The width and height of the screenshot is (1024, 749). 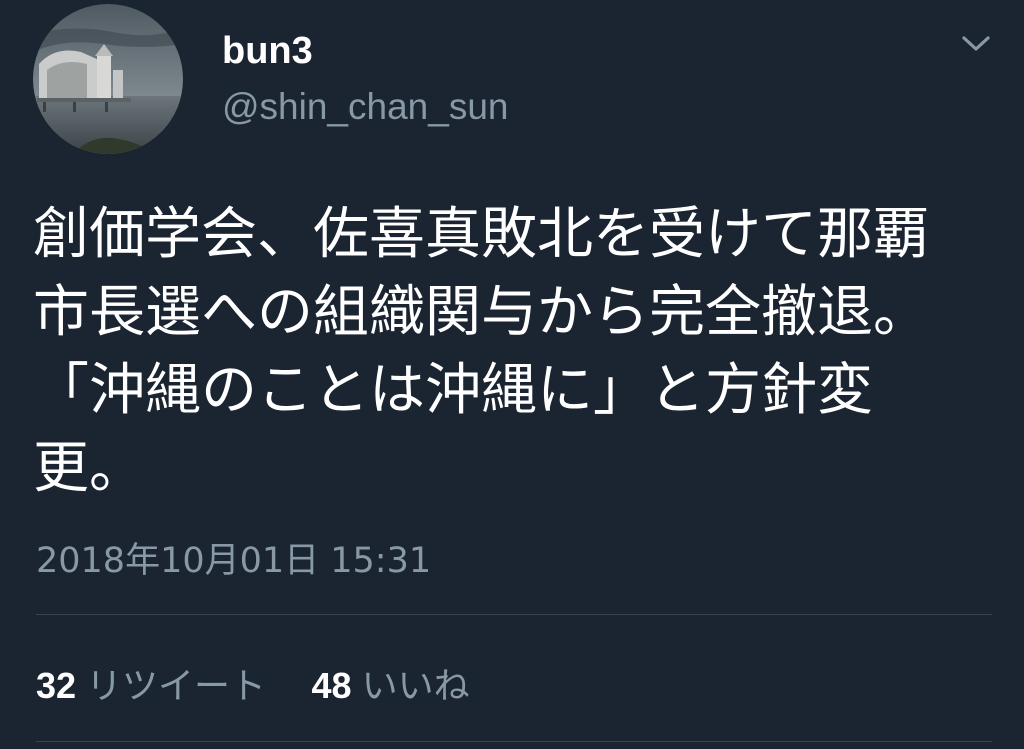 What do you see at coordinates (415, 686) in the screenshot?
I see `likes-label: いいね` at bounding box center [415, 686].